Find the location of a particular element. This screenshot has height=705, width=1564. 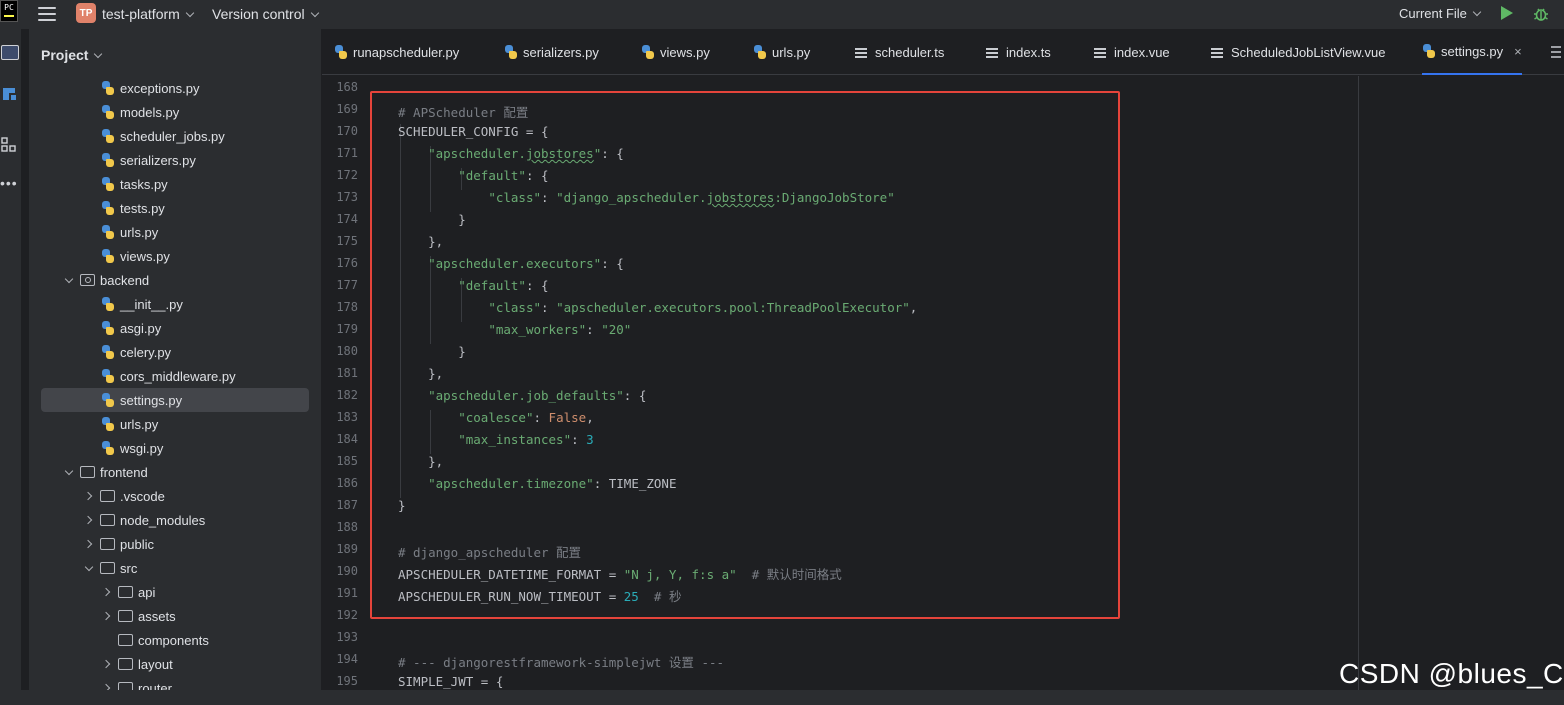

folder-item: src is located at coordinates (175, 568).